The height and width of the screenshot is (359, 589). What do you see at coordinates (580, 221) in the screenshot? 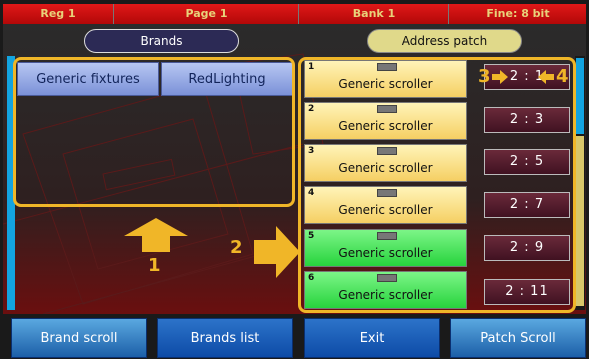
I see `patch-scrollbar-thumb` at bounding box center [580, 221].